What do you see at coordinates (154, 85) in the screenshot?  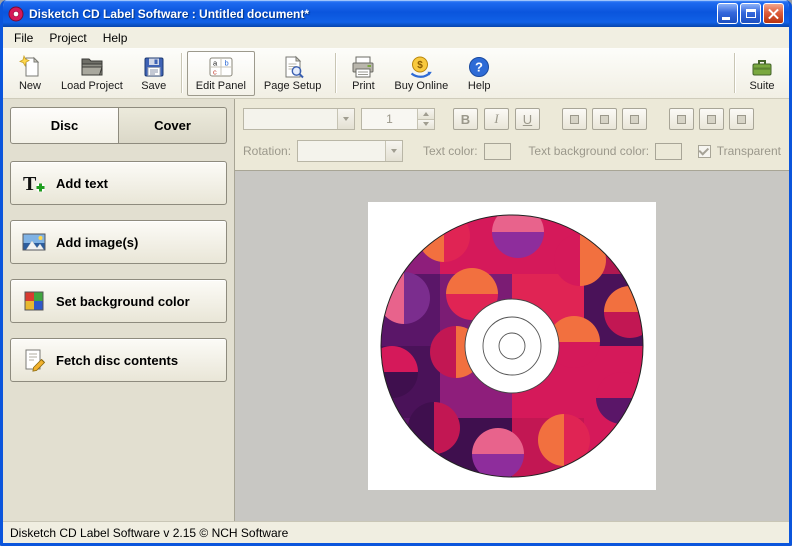 I see `save-label: Save` at bounding box center [154, 85].